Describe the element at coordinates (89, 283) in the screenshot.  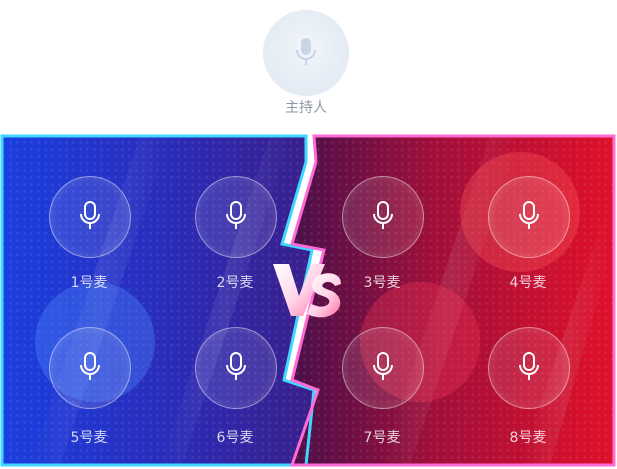
I see `seat-1-label: 1号麦` at that location.